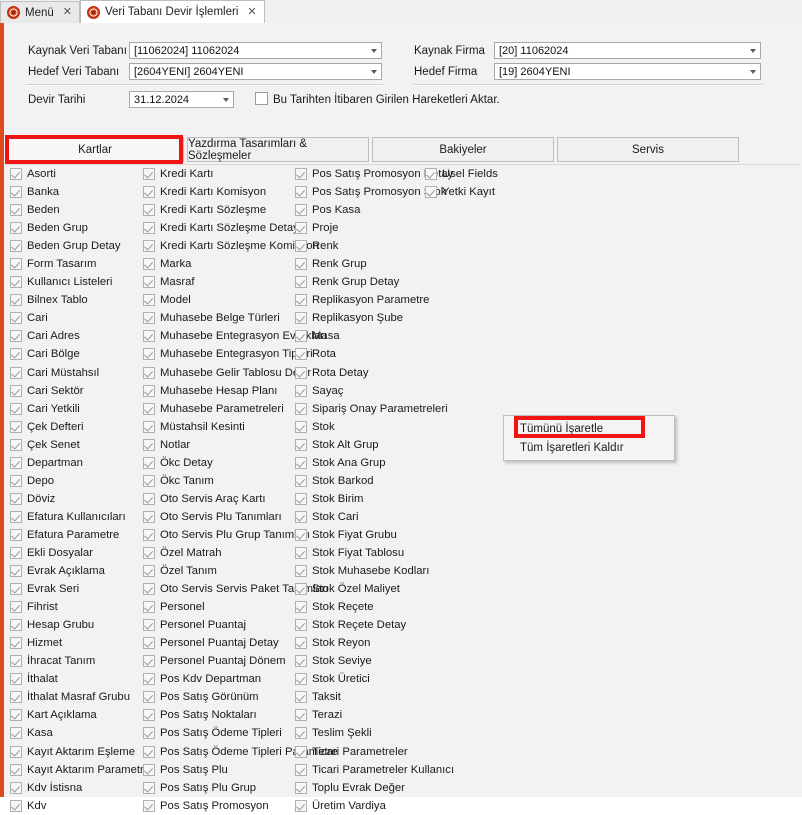 The image size is (802, 815). Describe the element at coordinates (627, 50) in the screenshot. I see `kaynak-firma-select: [20] 11062024` at that location.